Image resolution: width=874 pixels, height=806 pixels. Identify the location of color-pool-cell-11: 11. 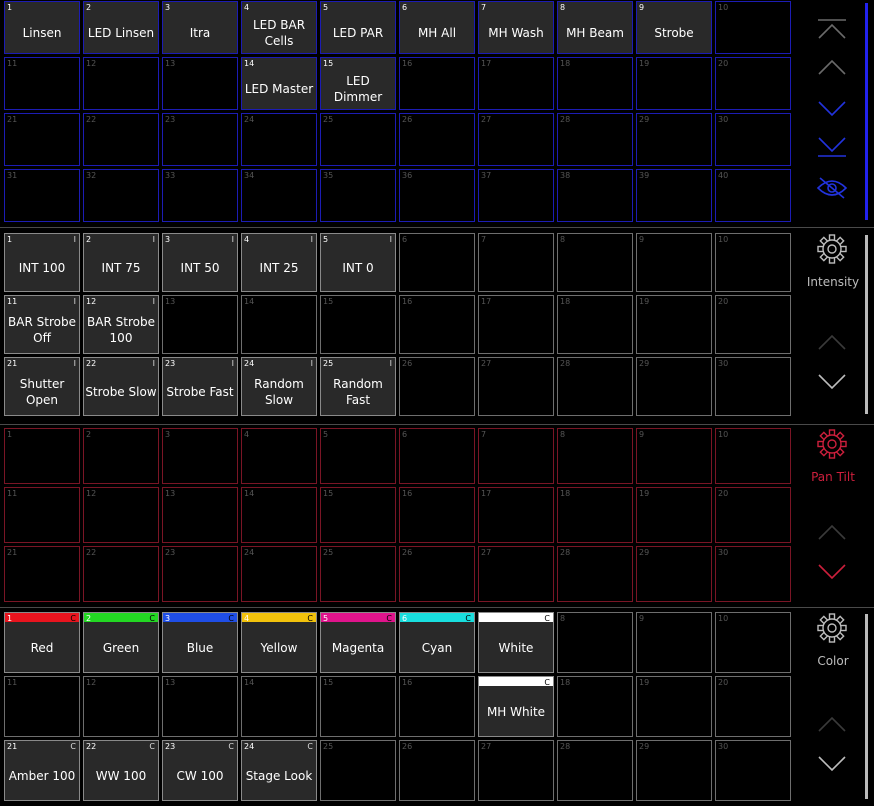
(42, 706).